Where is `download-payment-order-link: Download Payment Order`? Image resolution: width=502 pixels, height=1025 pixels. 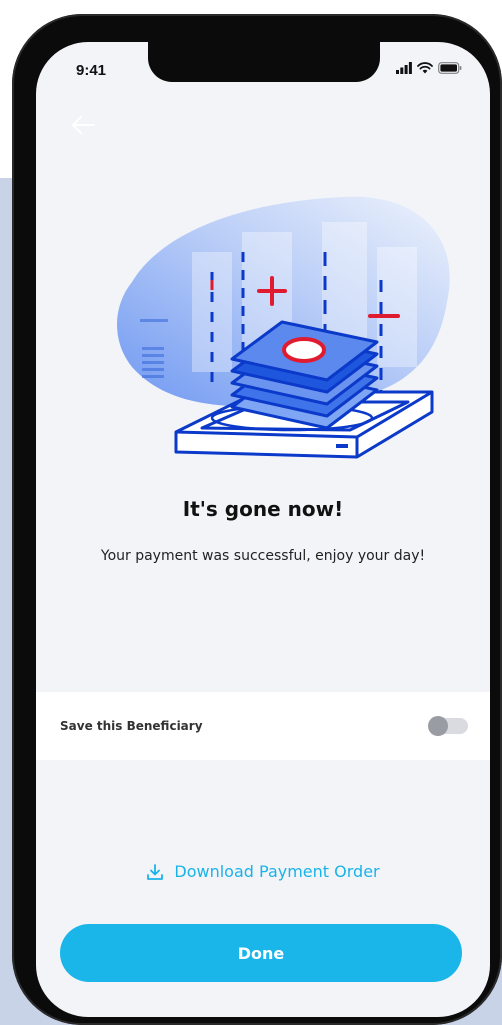 download-payment-order-link: Download Payment Order is located at coordinates (263, 871).